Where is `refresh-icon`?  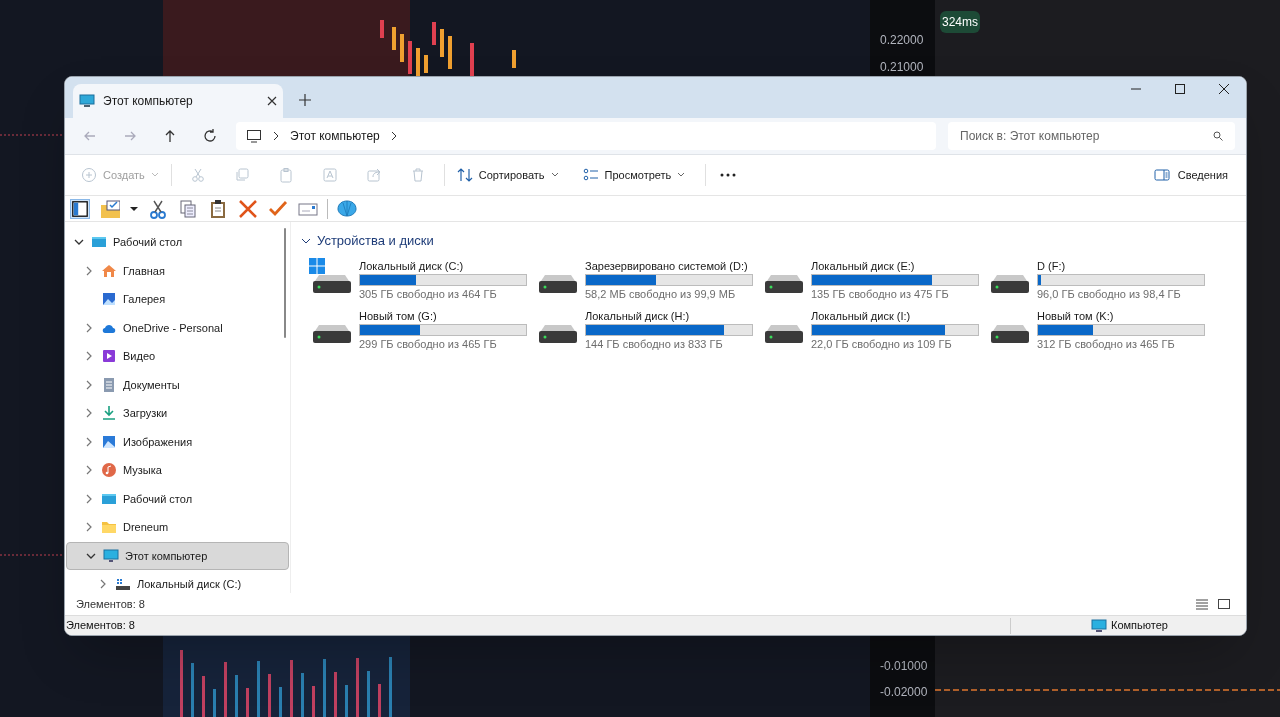
refresh-icon is located at coordinates (210, 136).